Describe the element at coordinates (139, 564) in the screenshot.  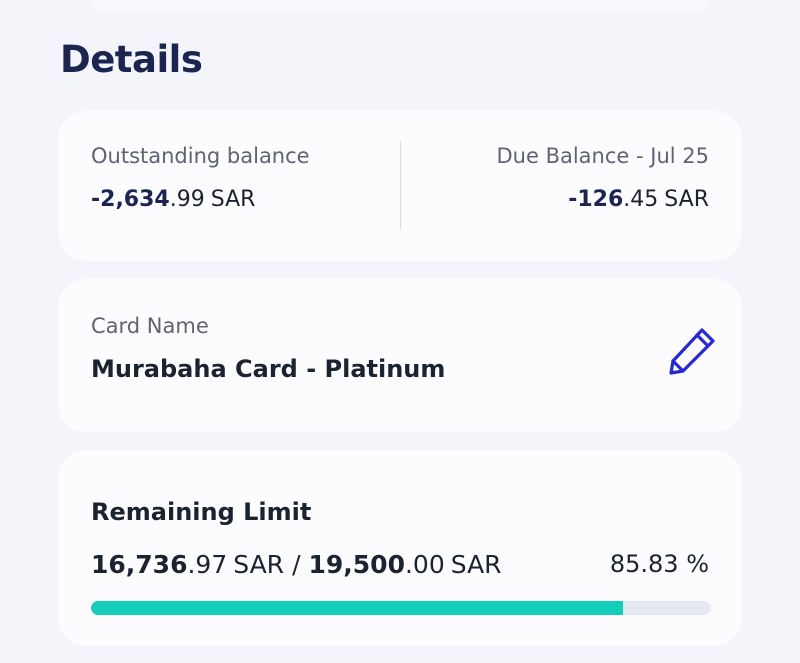
I see `remaining-limit-int: 16,736` at that location.